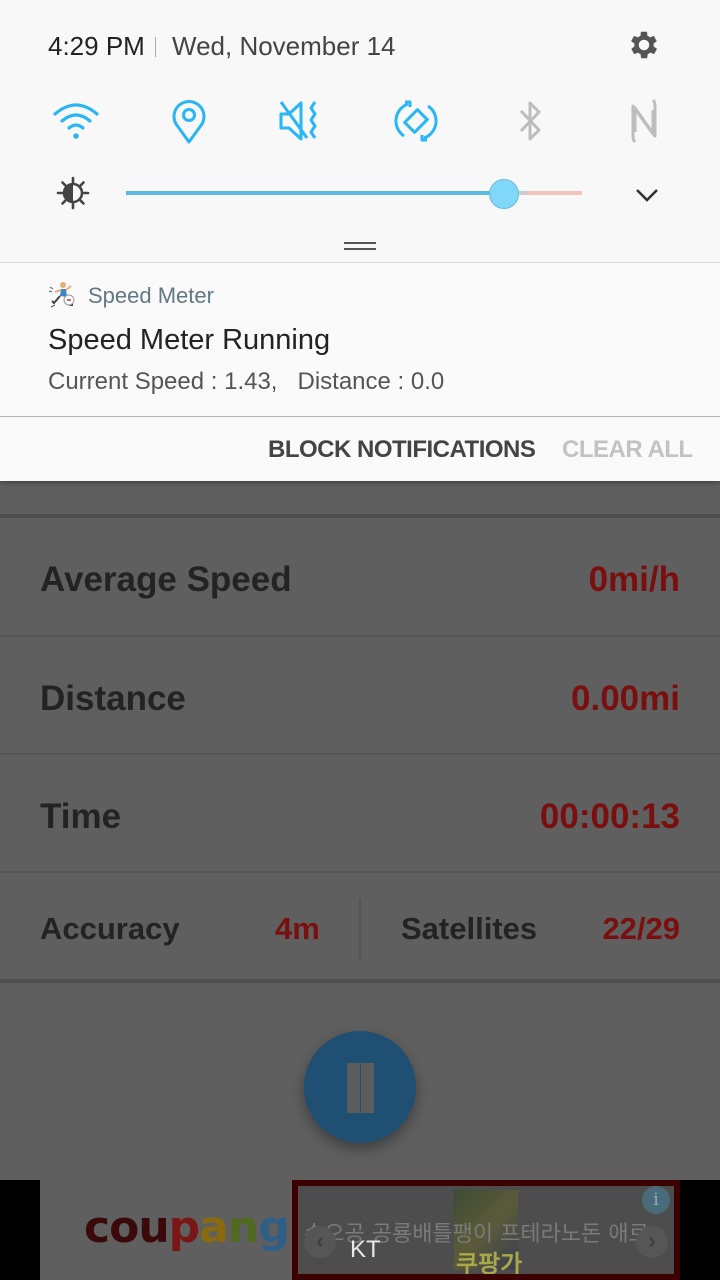 The height and width of the screenshot is (1280, 720). What do you see at coordinates (625, 698) in the screenshot?
I see `distance-value: 0.00mi` at bounding box center [625, 698].